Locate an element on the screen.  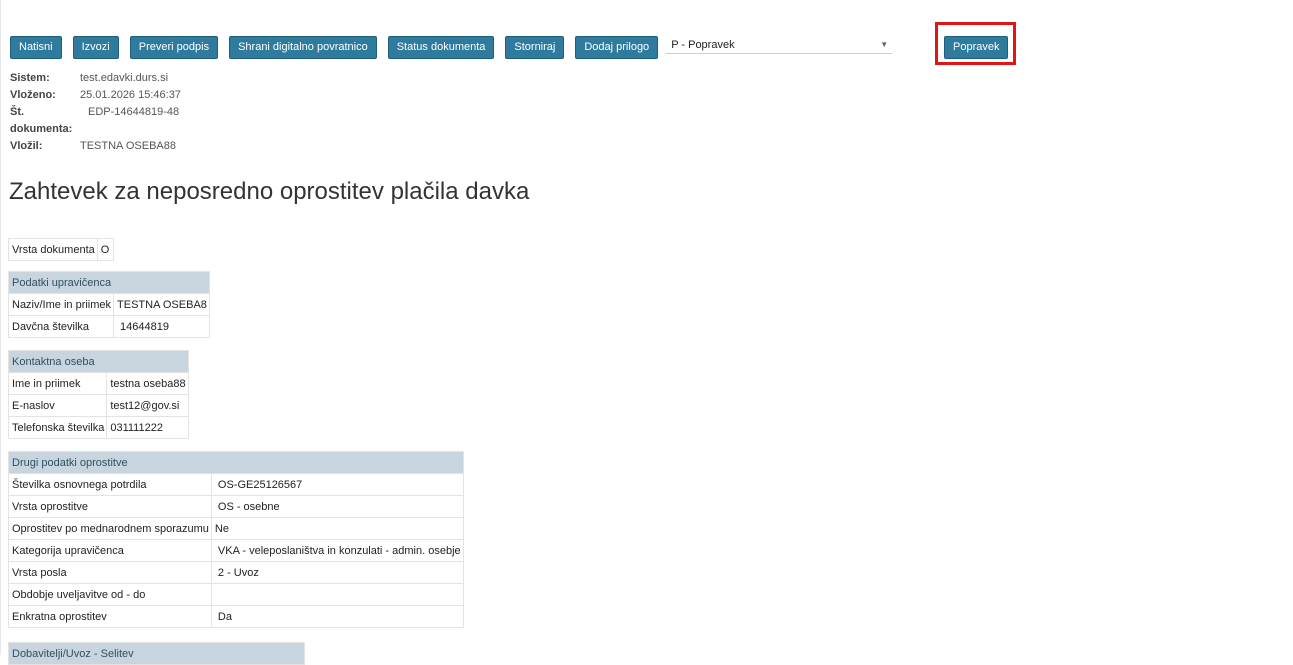
document-type-label: Vrsta dokumenta is located at coordinates (53, 249).